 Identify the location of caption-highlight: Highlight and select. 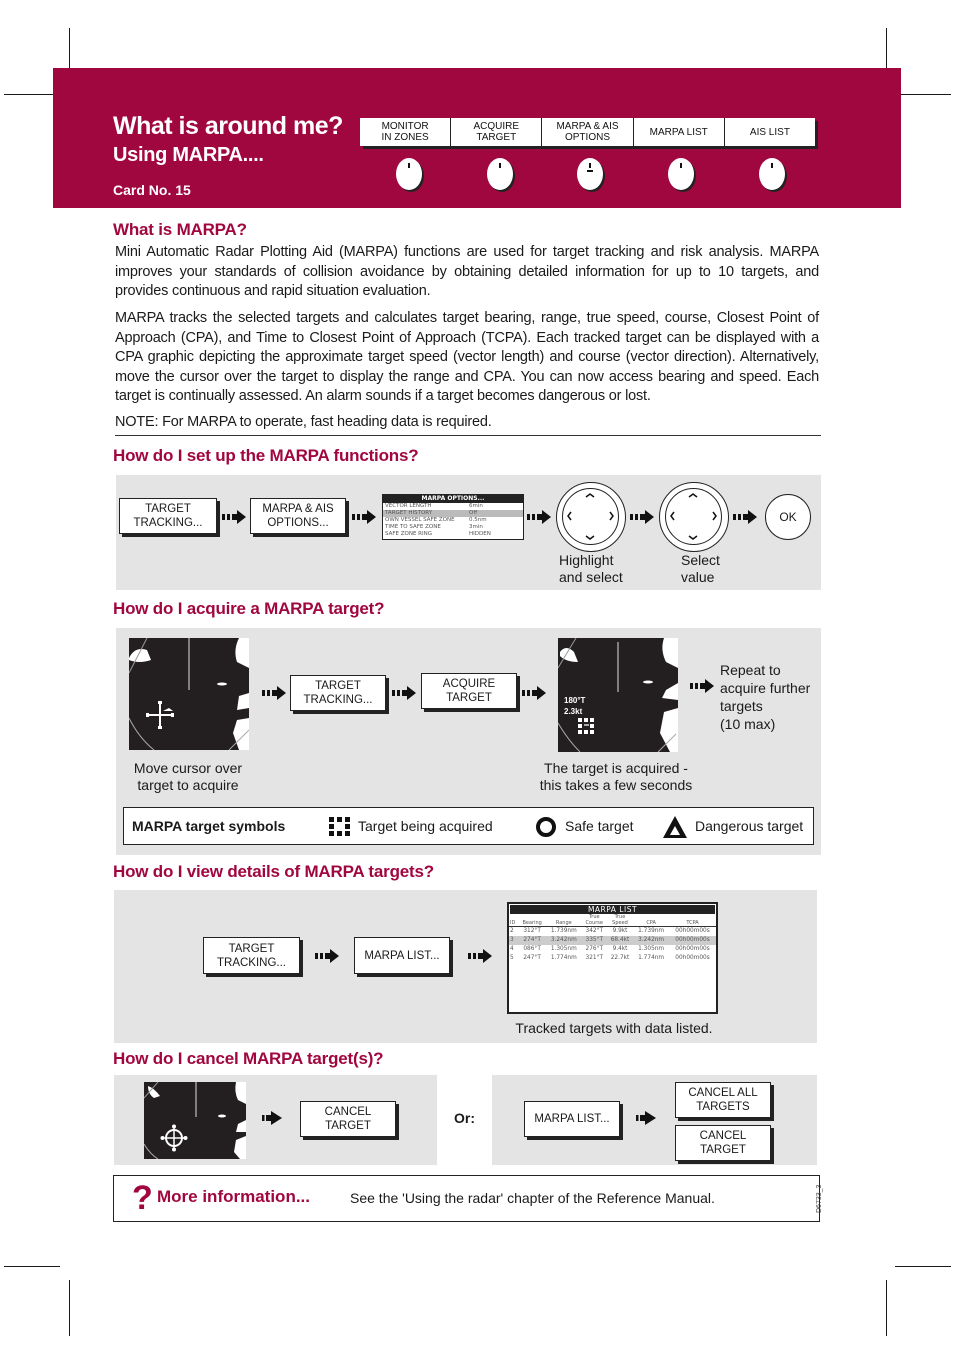
(591, 568).